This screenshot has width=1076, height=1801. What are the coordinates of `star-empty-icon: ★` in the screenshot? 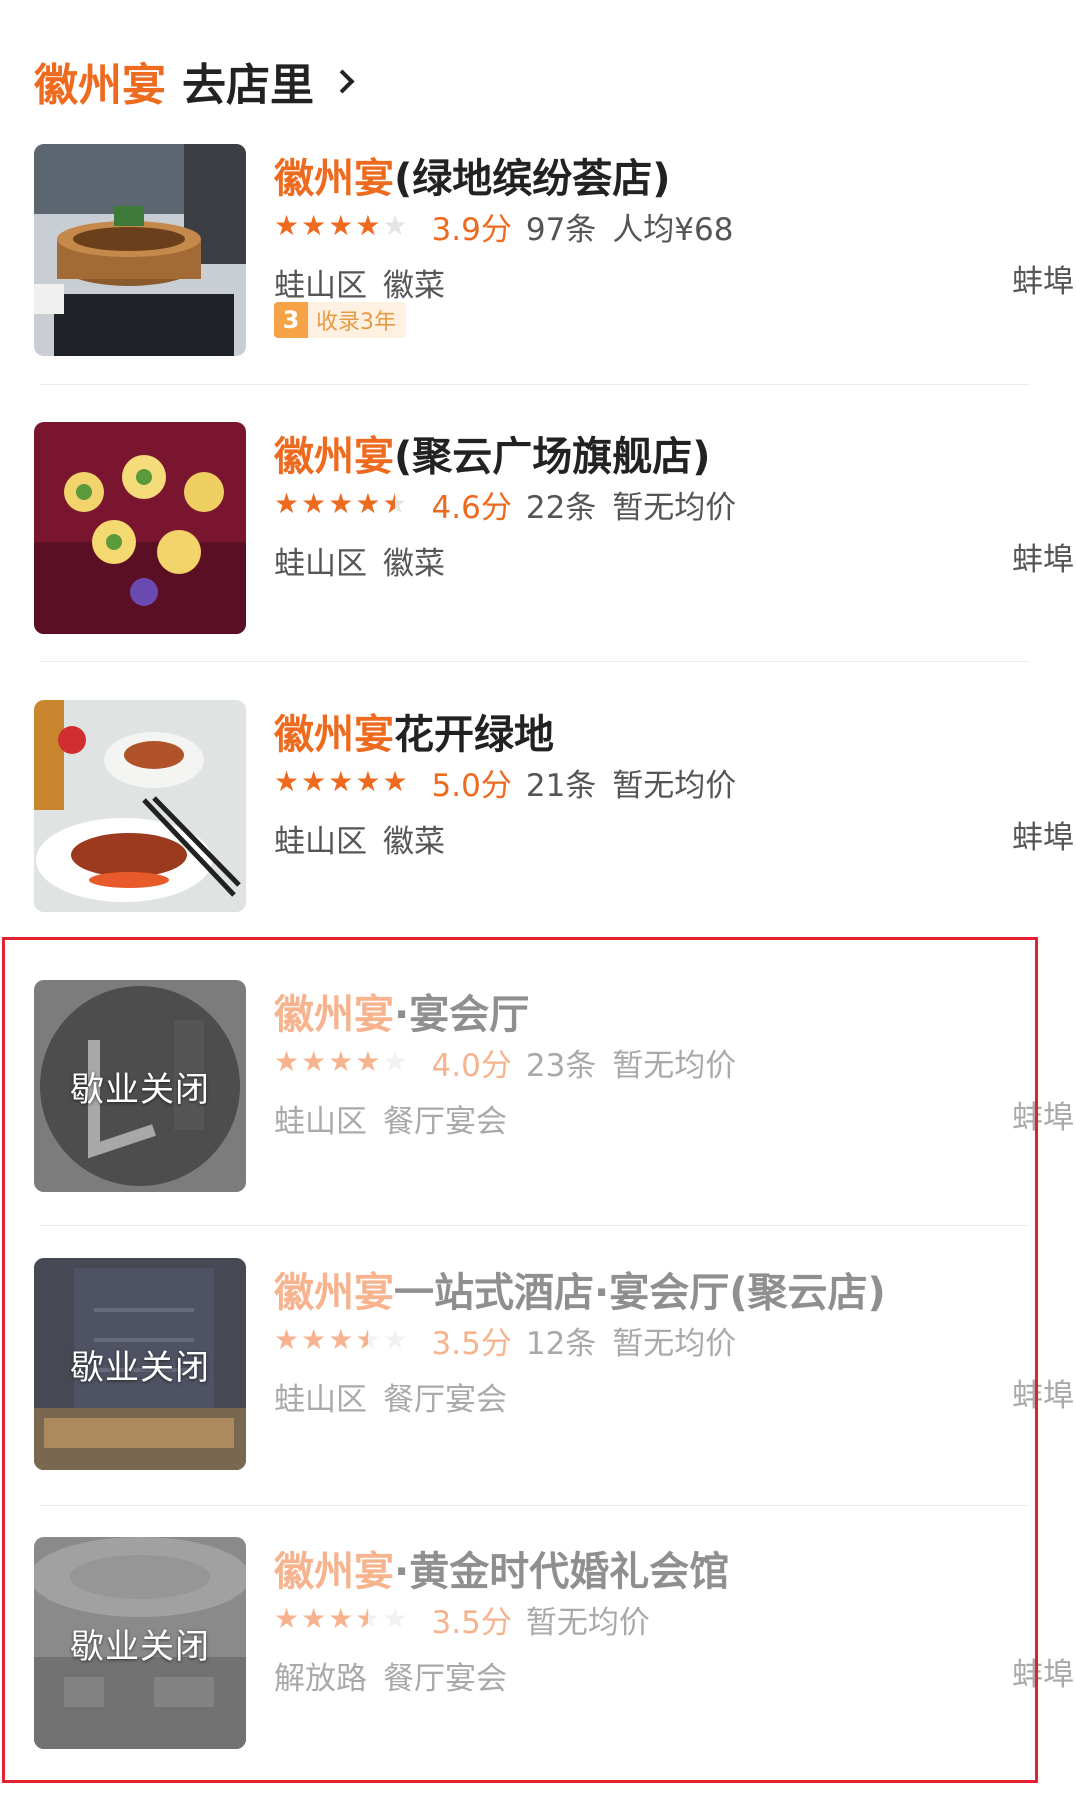 It's located at (395, 225).